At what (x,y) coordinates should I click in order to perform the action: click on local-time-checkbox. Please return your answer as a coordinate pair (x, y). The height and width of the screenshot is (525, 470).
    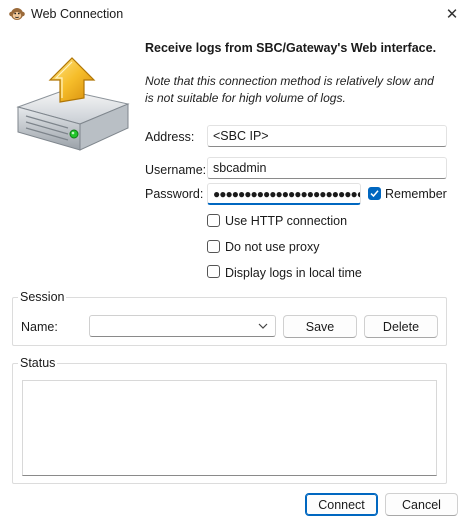
    Looking at the image, I should click on (213, 271).